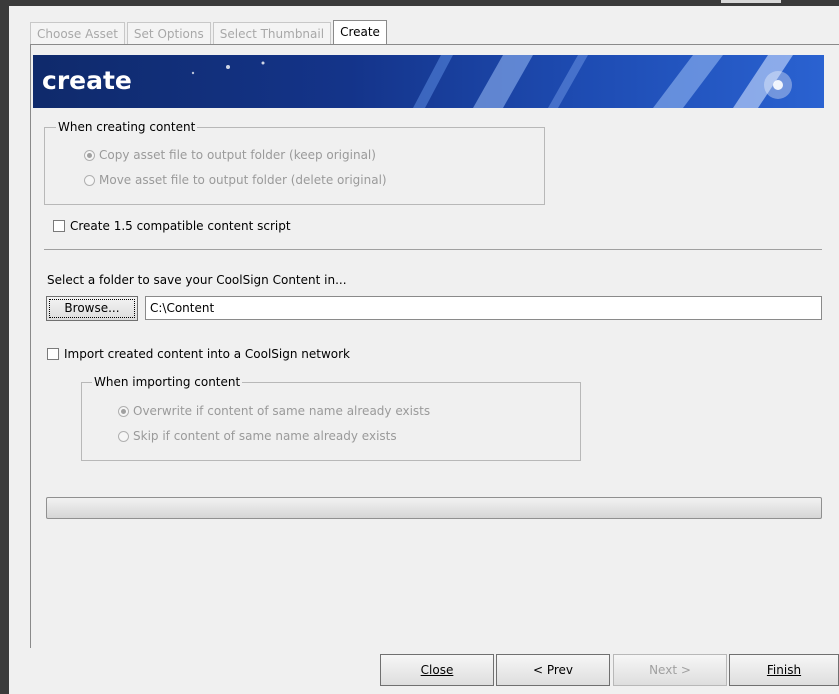 This screenshot has width=839, height=694. I want to click on finish-button-label: Finish, so click(784, 670).